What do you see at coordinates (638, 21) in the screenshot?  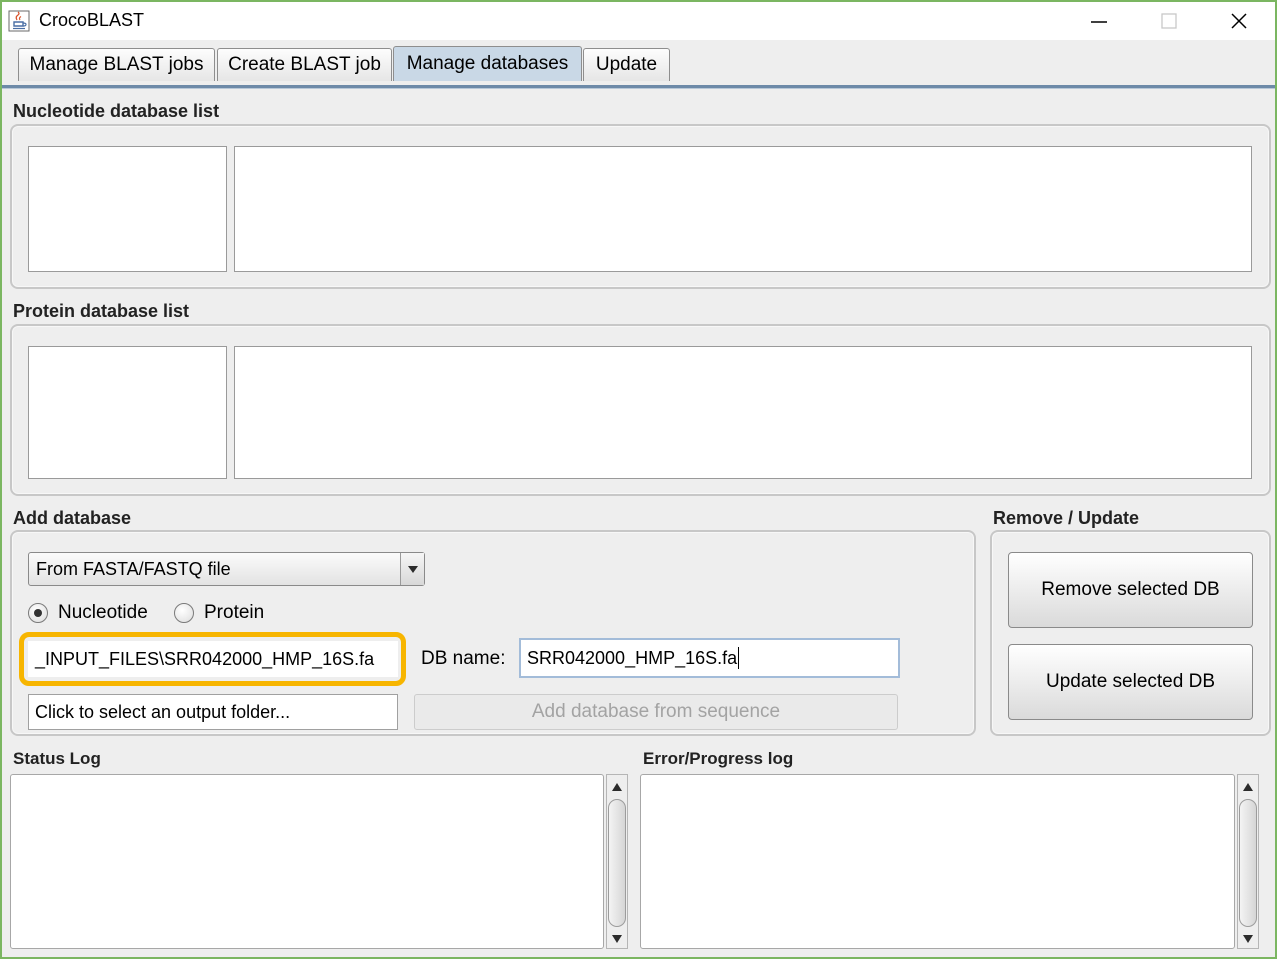 I see `title-bar: CrocoBLAST` at bounding box center [638, 21].